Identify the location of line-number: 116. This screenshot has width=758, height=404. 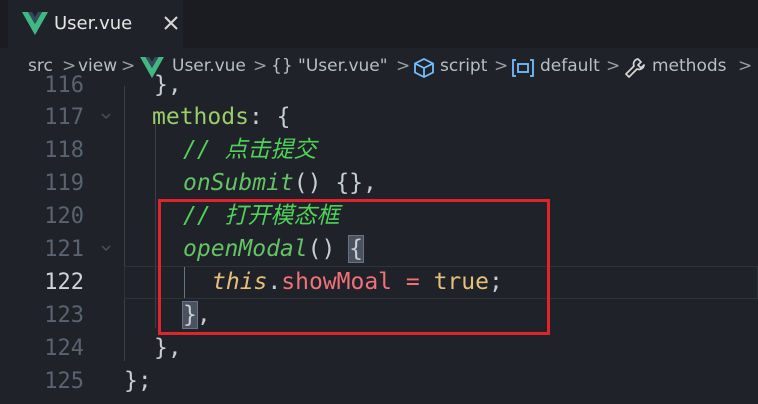
(64, 85).